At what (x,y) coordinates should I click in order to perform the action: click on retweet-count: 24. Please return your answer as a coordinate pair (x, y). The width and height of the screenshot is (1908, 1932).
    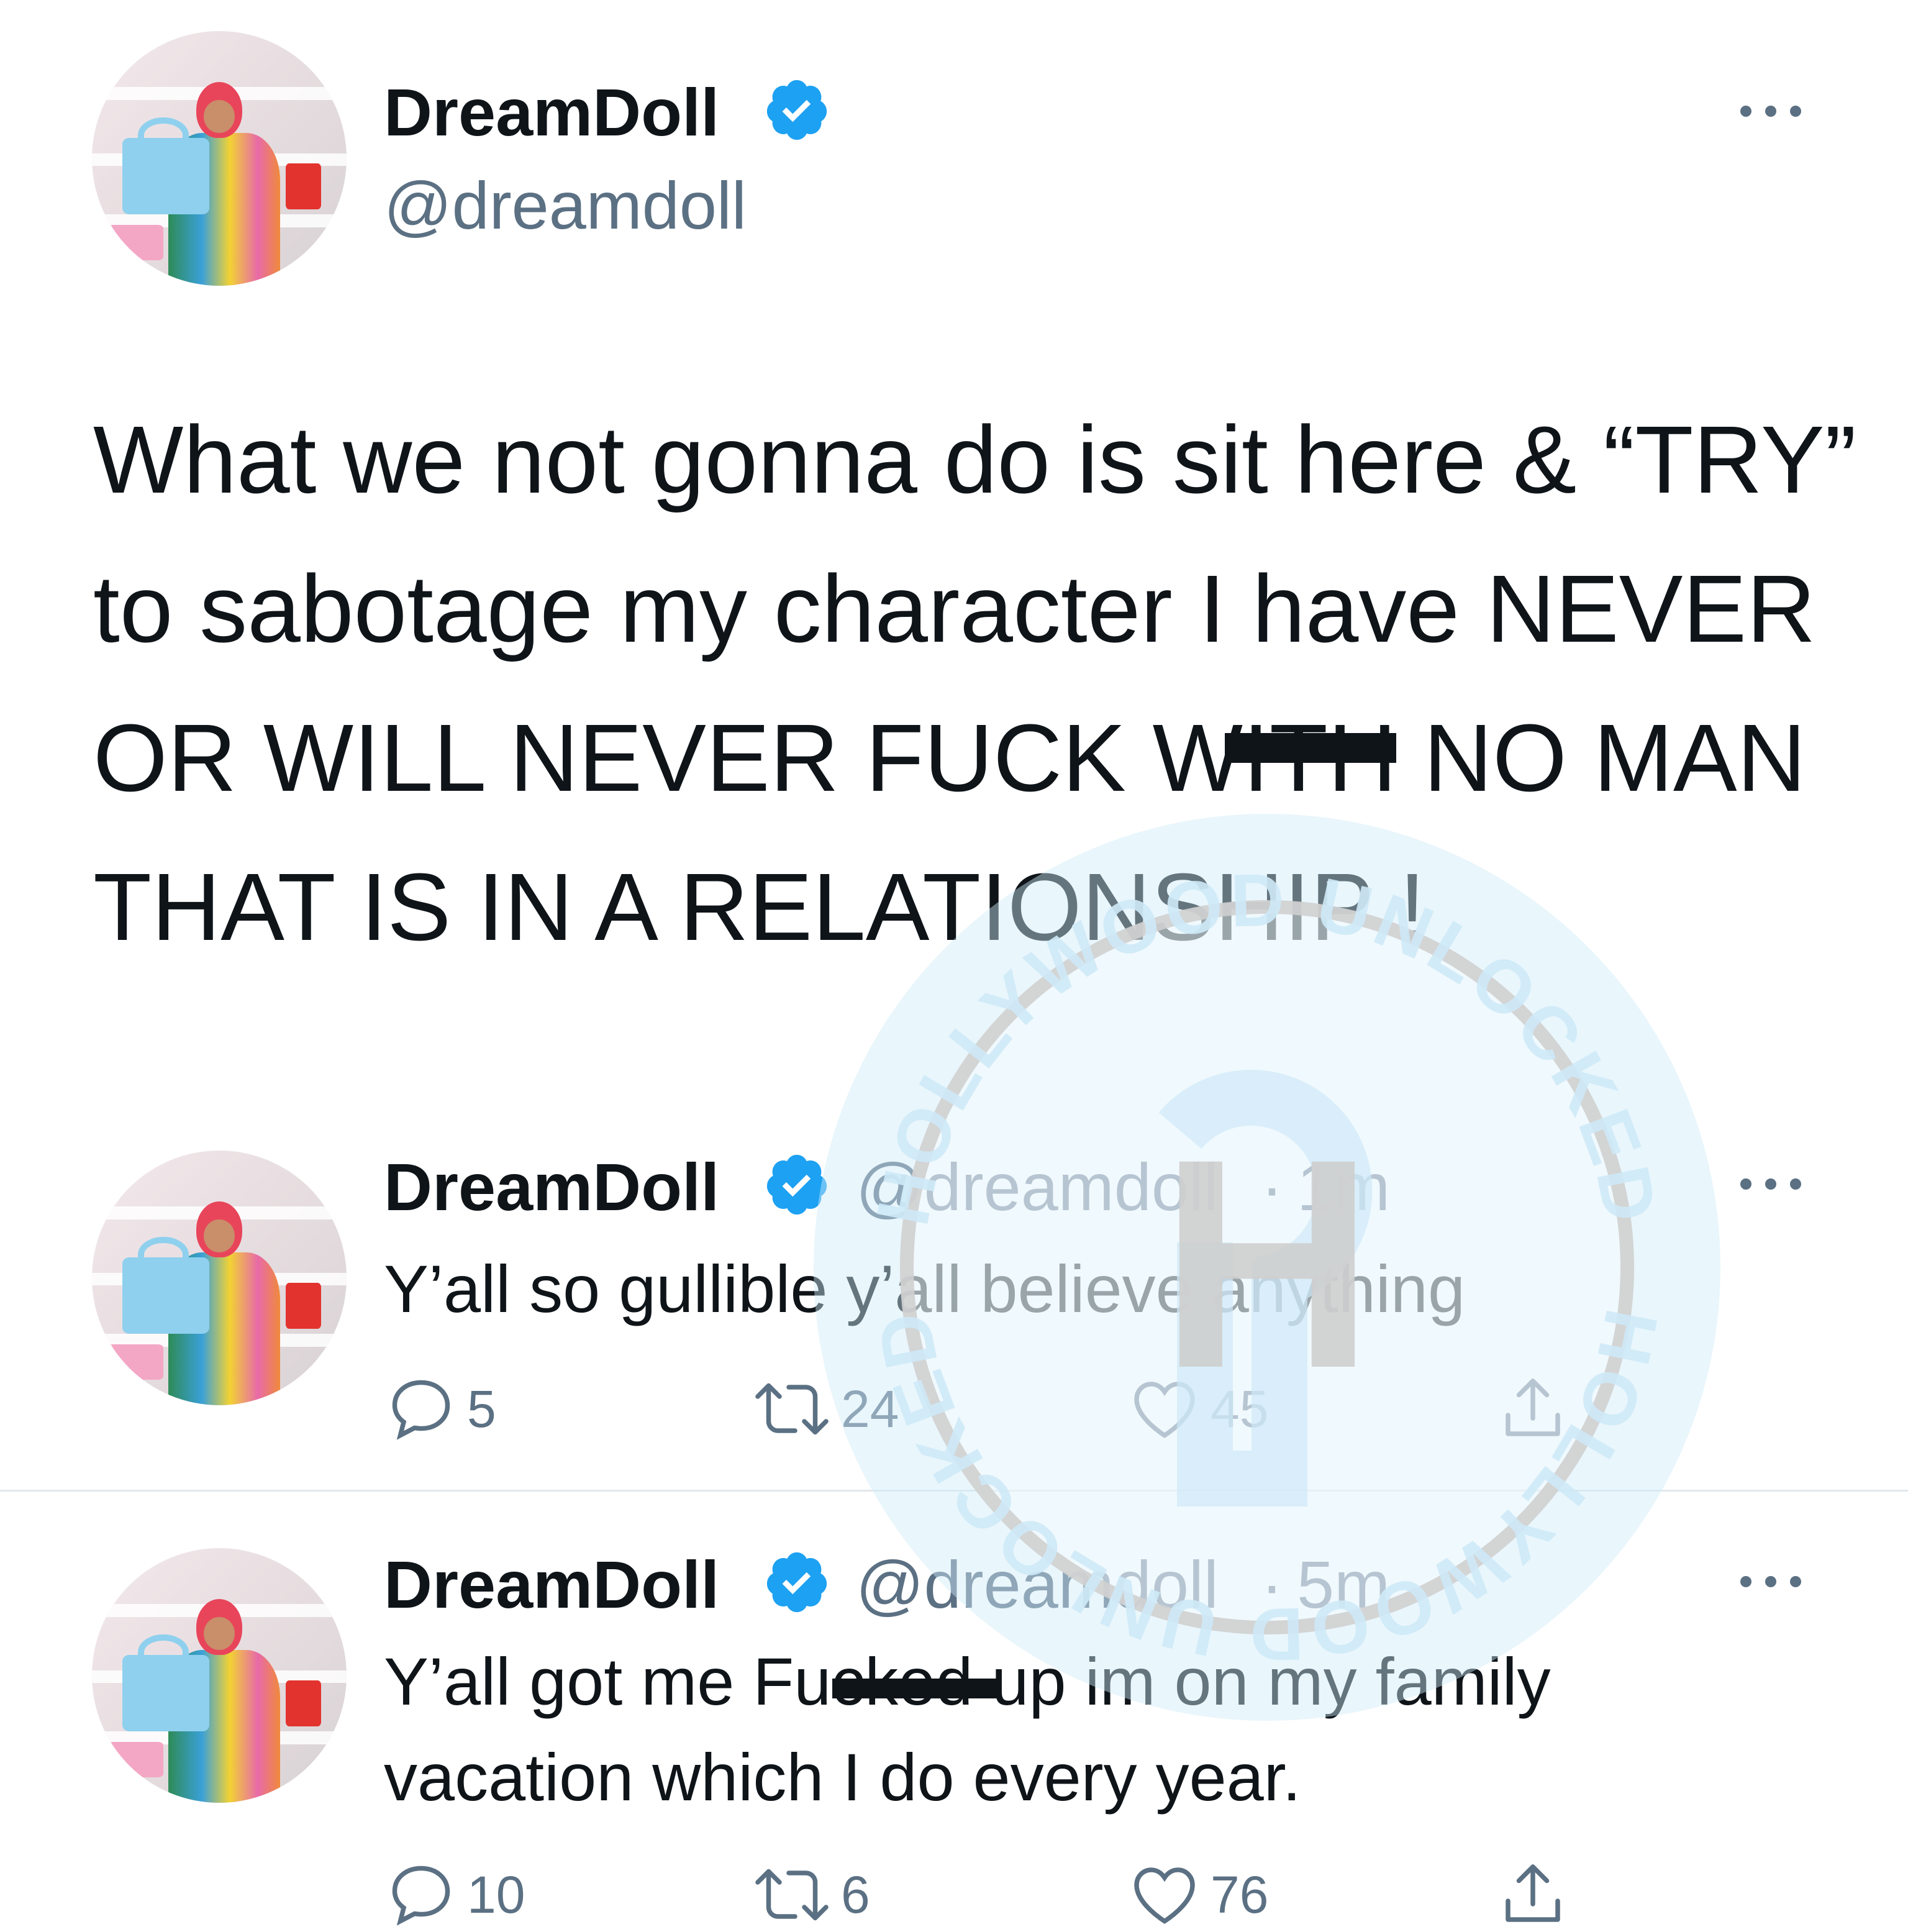
    Looking at the image, I should click on (870, 1408).